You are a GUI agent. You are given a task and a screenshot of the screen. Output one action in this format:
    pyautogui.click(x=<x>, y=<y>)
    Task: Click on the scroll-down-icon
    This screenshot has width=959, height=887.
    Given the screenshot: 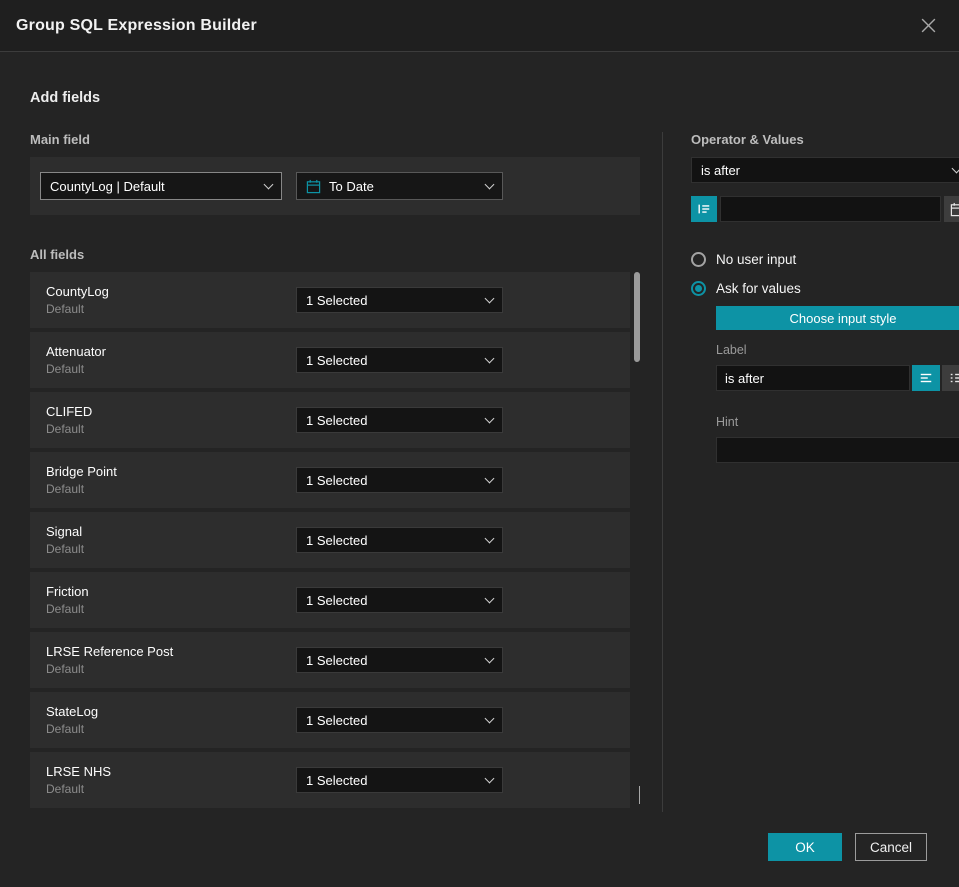 What is the action you would take?
    pyautogui.click(x=639, y=795)
    